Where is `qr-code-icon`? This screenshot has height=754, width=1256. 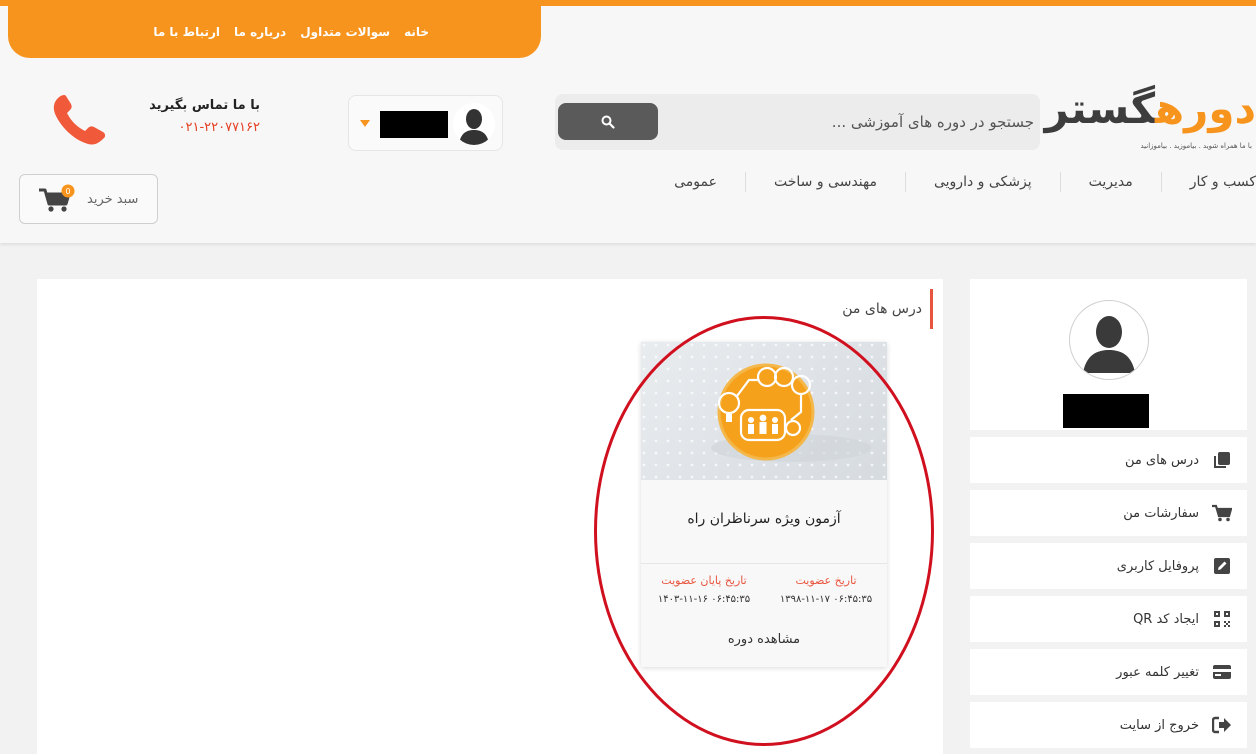
qr-code-icon is located at coordinates (1222, 619).